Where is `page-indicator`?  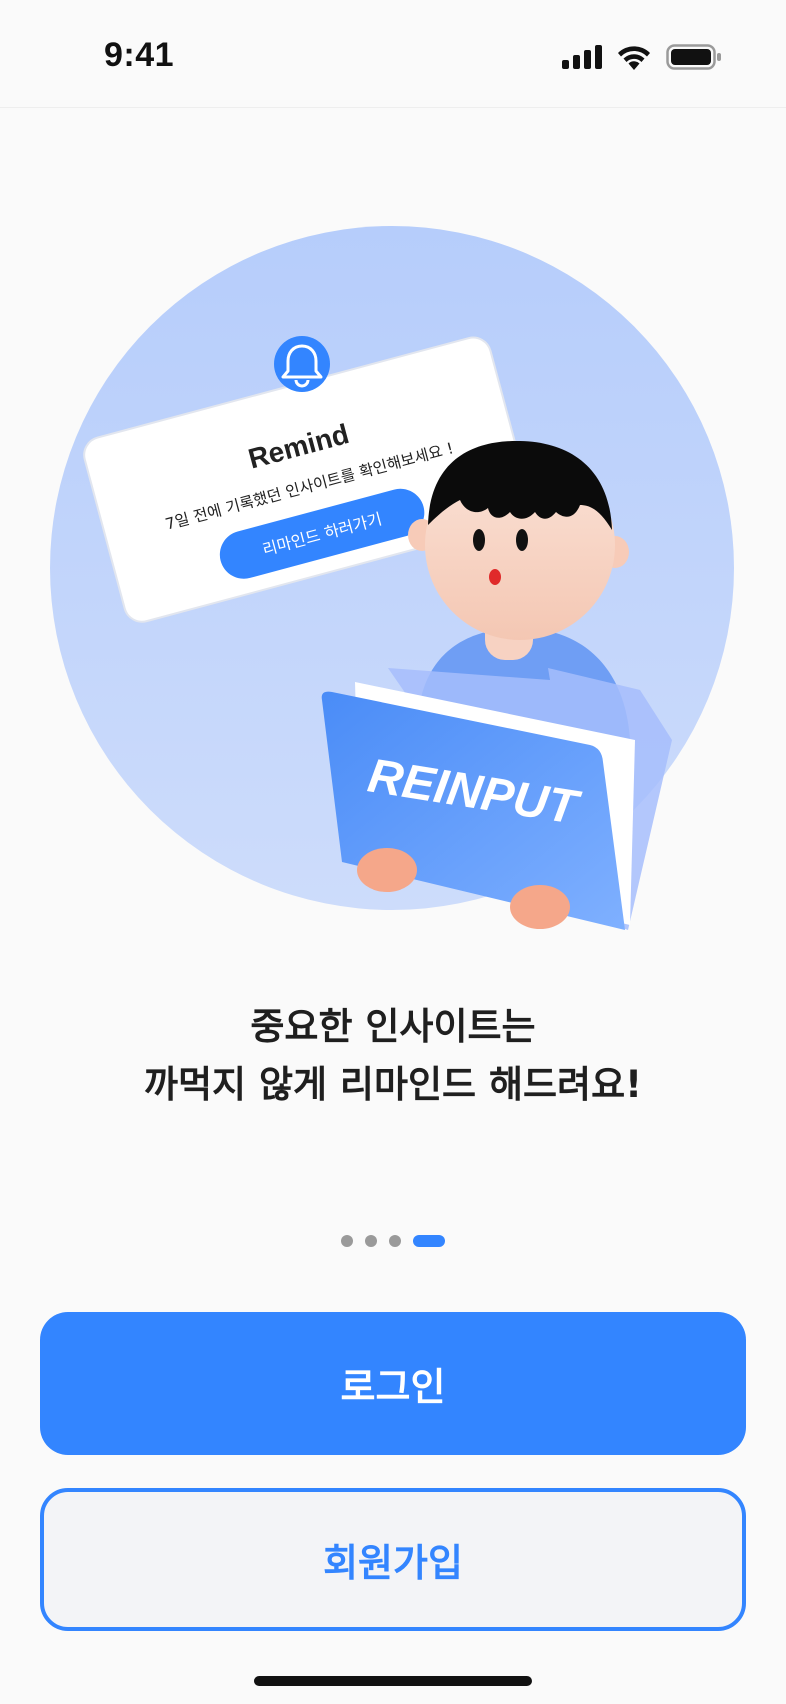 page-indicator is located at coordinates (393, 1241).